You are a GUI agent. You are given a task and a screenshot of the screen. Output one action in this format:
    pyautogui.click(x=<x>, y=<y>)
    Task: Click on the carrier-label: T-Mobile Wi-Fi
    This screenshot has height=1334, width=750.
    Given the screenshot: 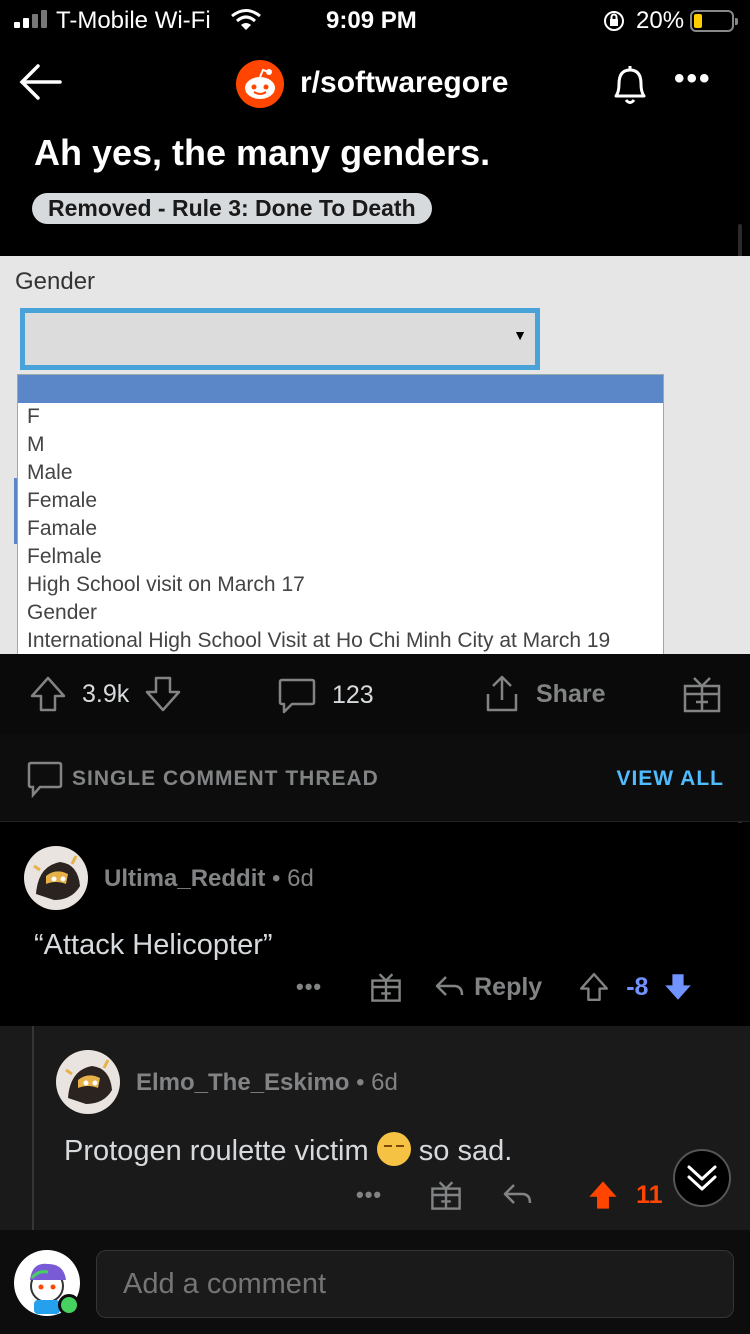 What is the action you would take?
    pyautogui.click(x=133, y=20)
    